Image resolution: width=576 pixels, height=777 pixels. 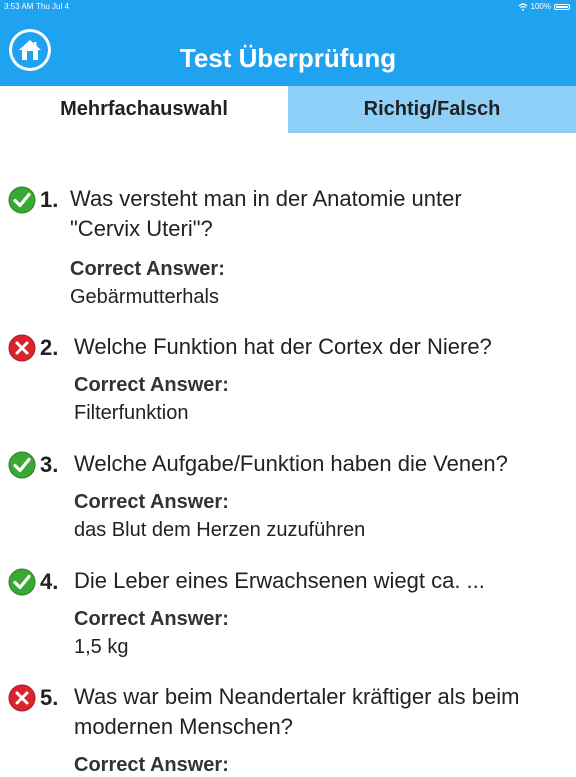 I want to click on header: Test Überprüfung, so click(x=288, y=49).